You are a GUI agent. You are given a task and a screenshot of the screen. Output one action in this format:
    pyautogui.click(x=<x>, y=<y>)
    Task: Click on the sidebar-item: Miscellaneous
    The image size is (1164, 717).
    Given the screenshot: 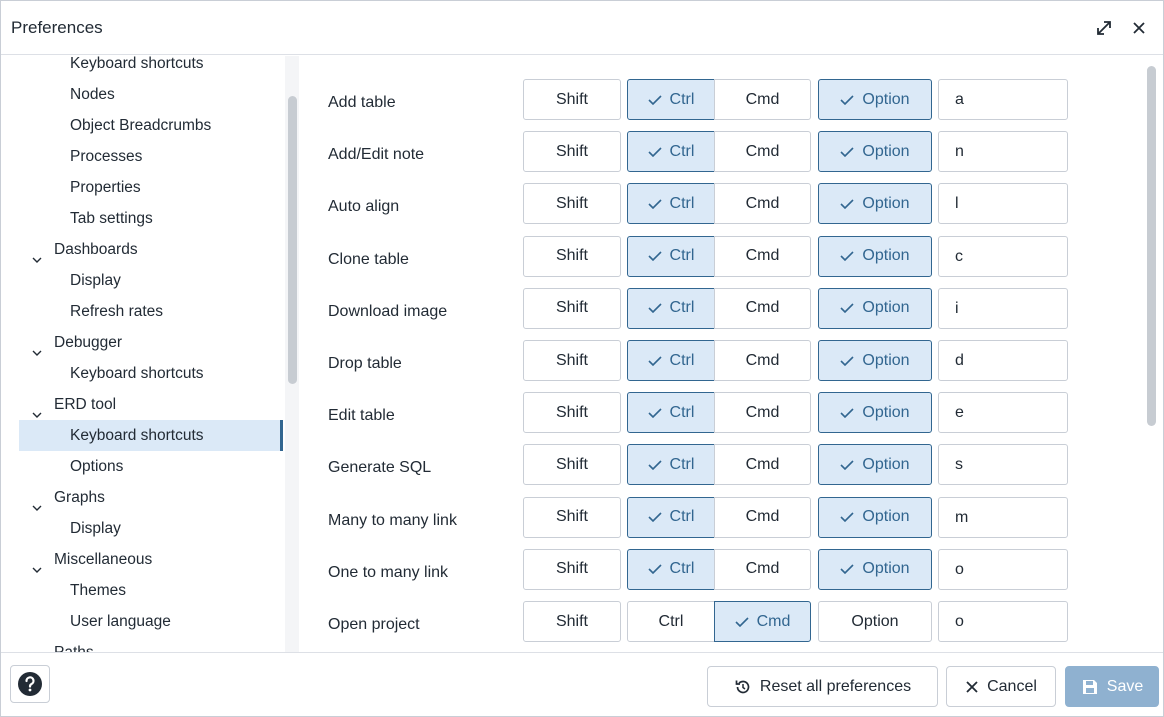 What is the action you would take?
    pyautogui.click(x=151, y=559)
    